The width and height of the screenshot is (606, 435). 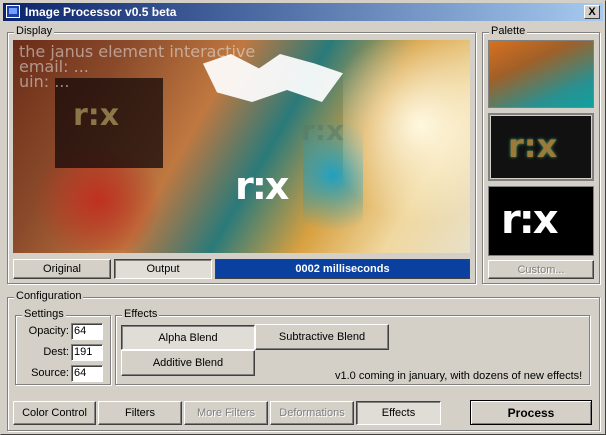 I want to click on opacity-field: 64, so click(x=87, y=331).